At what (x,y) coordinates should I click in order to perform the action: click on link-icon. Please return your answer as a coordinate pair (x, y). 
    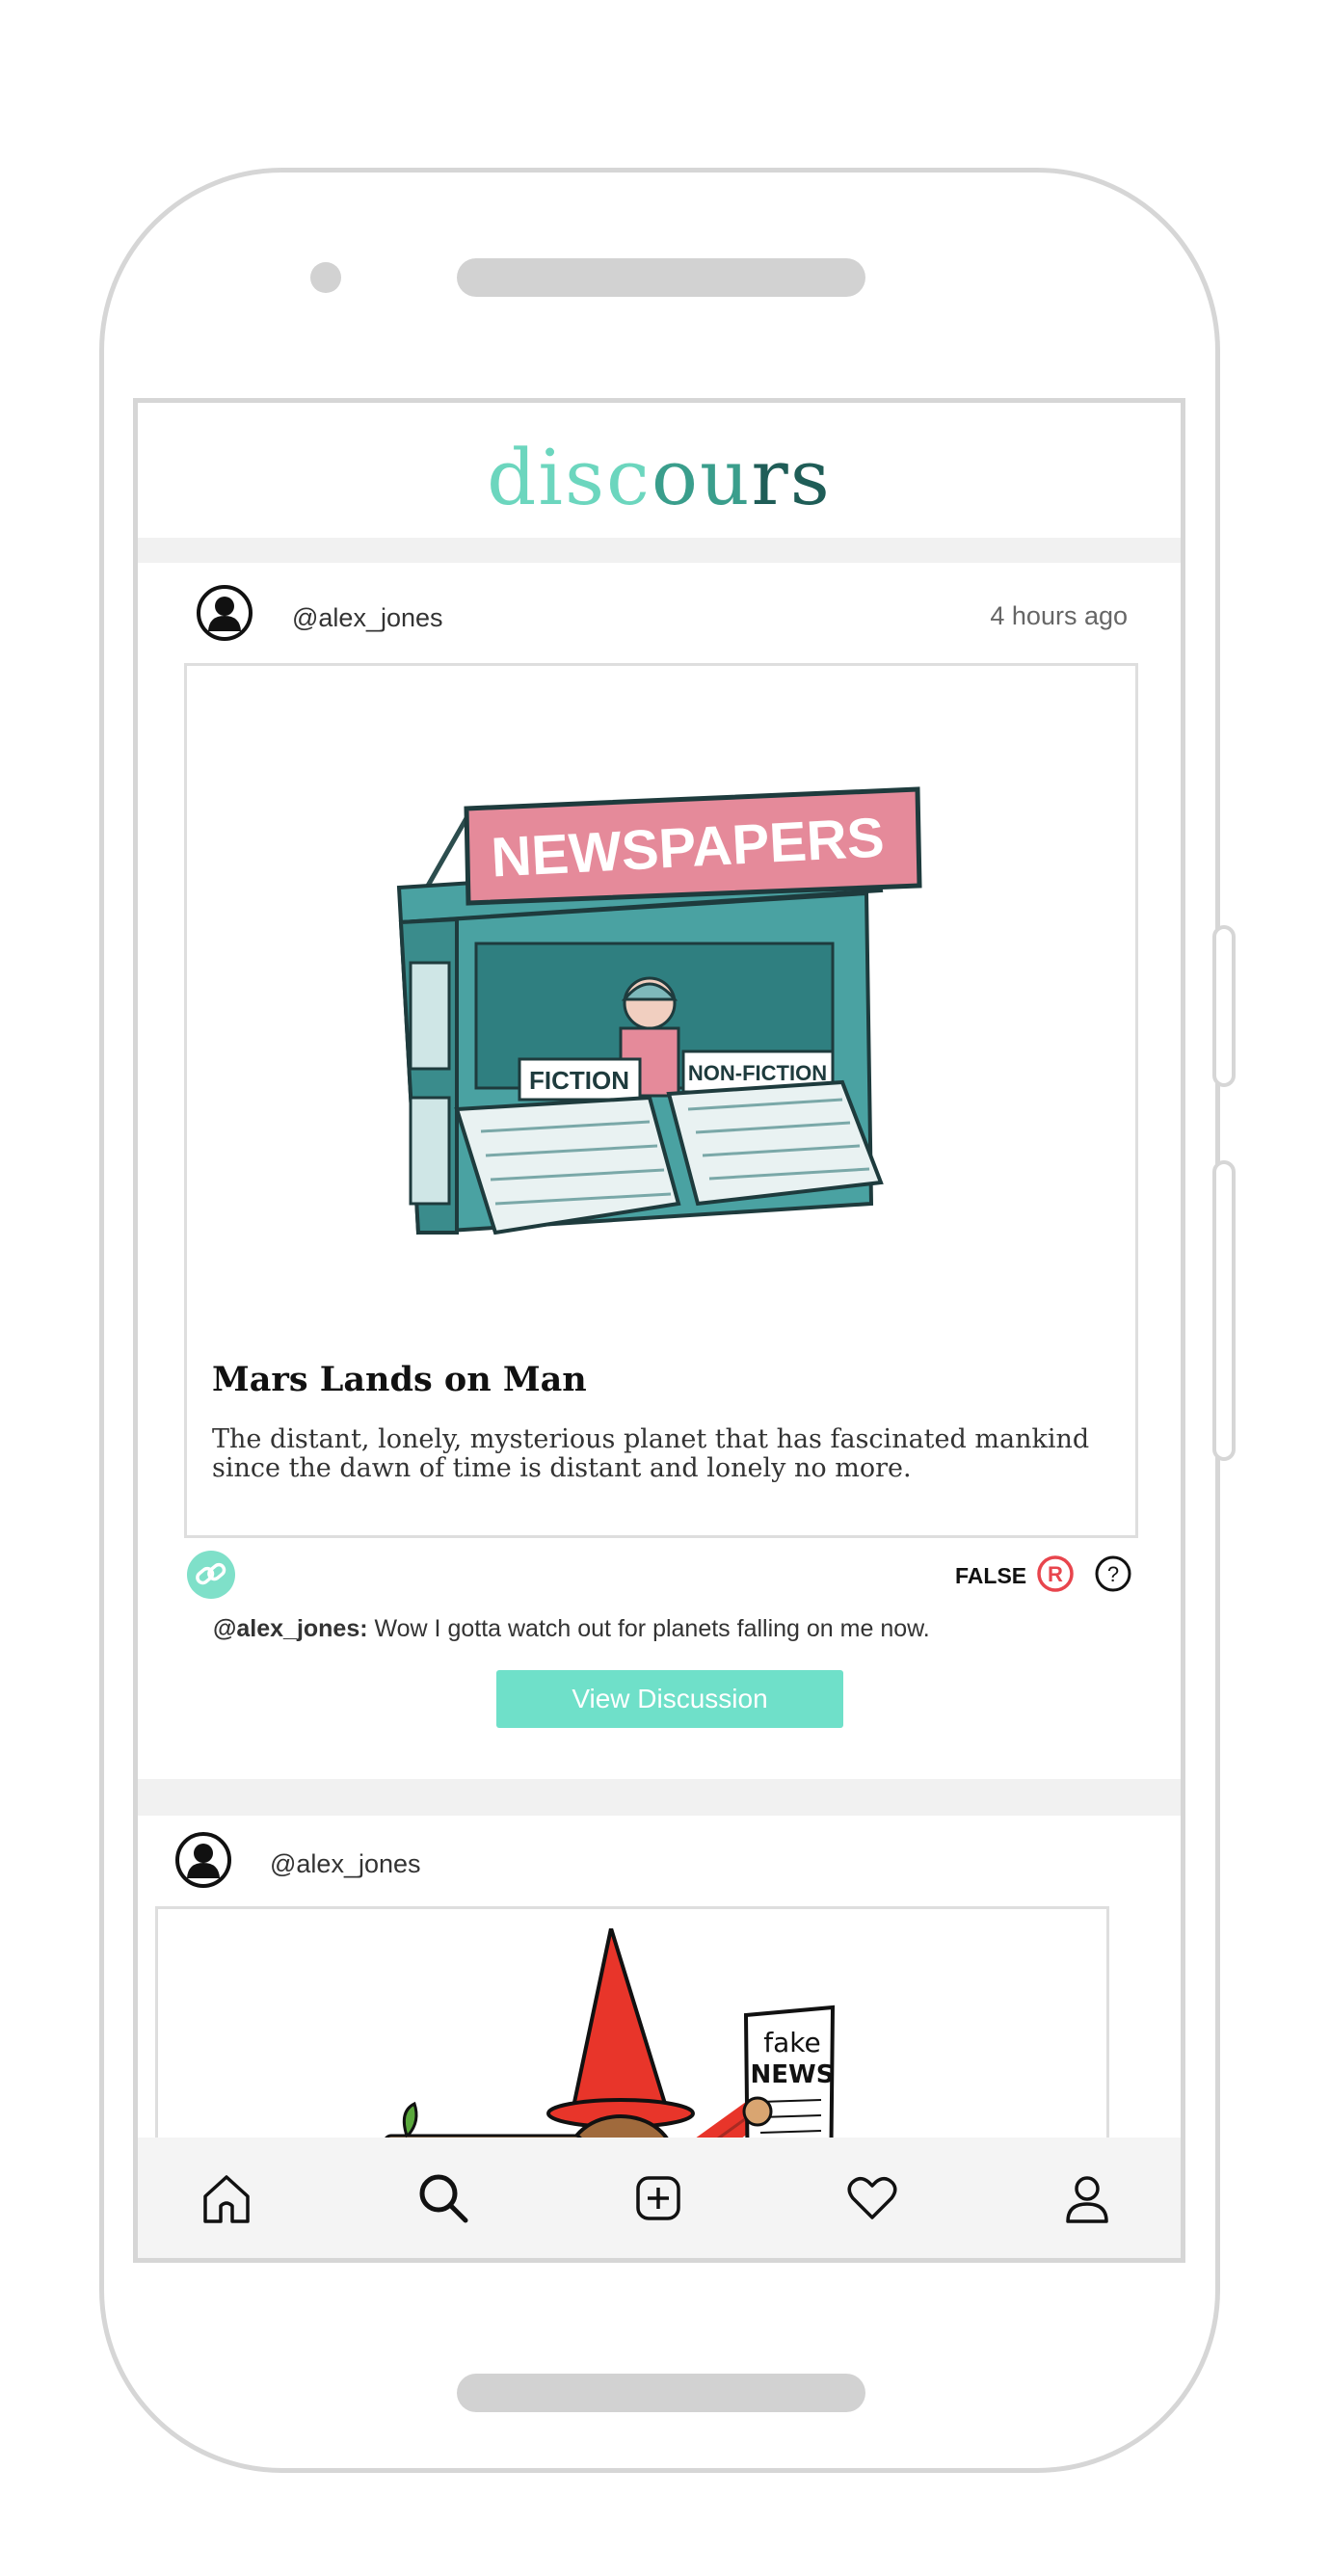
    Looking at the image, I should click on (211, 1575).